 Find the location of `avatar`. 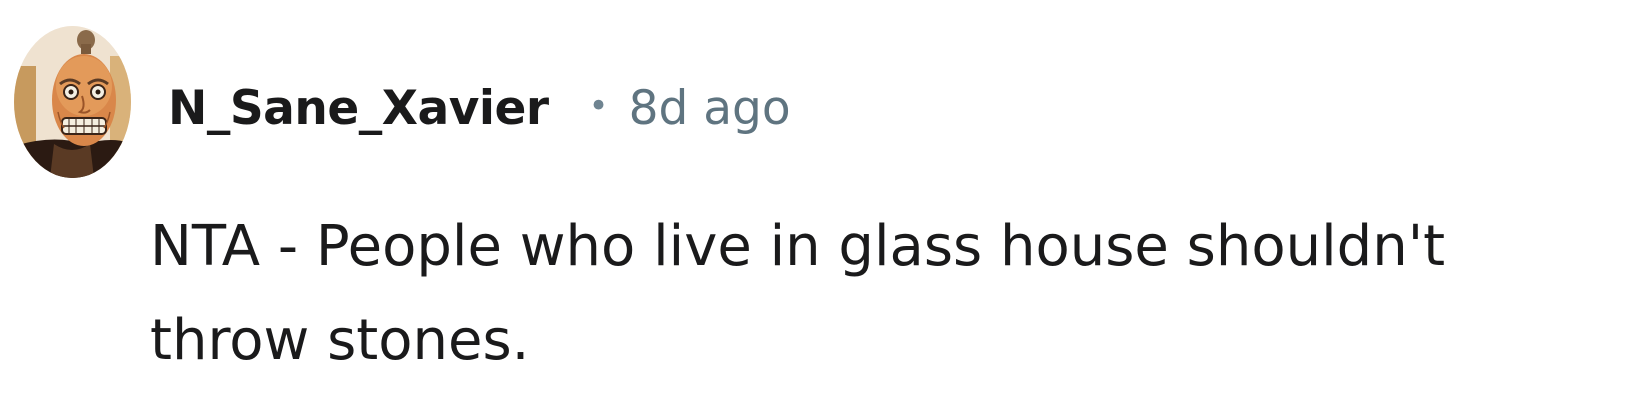

avatar is located at coordinates (72, 102).